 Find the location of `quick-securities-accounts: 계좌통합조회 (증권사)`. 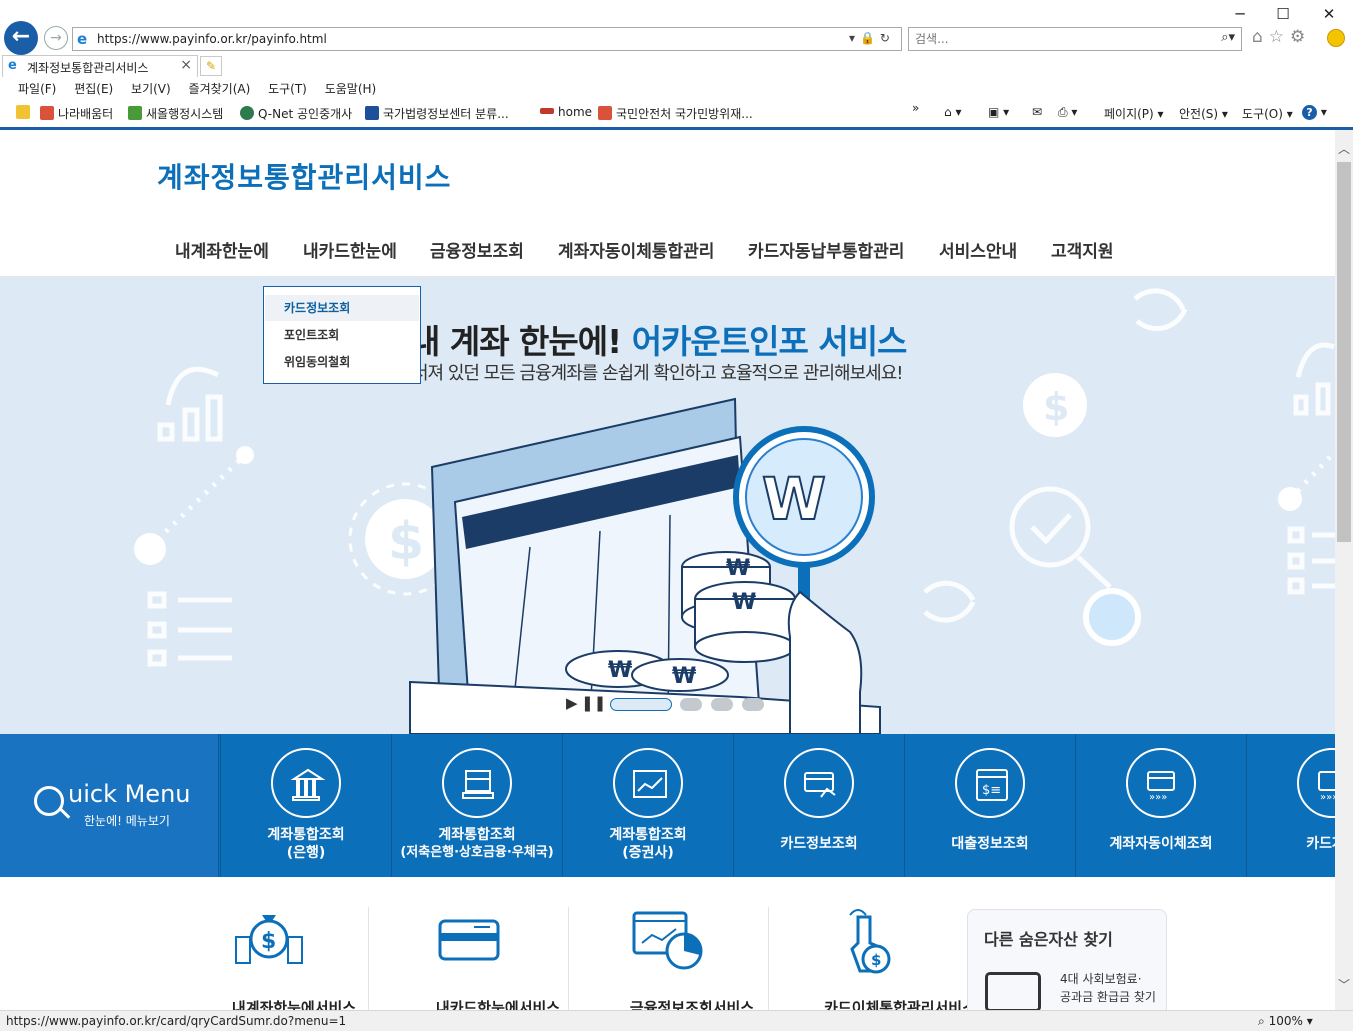

quick-securities-accounts: 계좌통합조회 (증권사) is located at coordinates (647, 805).